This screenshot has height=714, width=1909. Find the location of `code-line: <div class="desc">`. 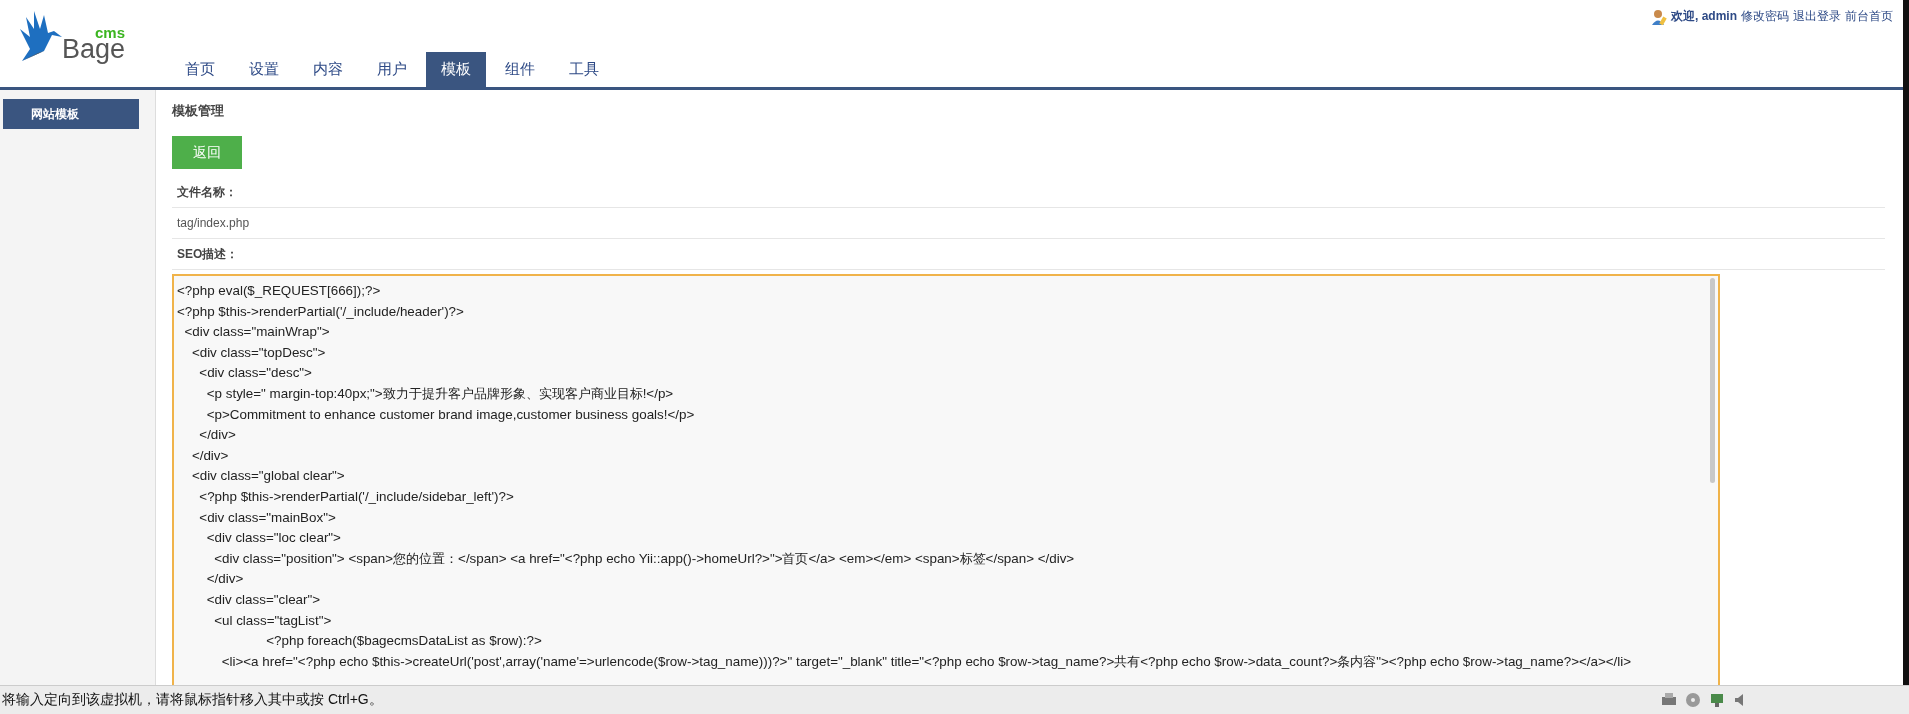

code-line: <div class="desc"> is located at coordinates (255, 373).